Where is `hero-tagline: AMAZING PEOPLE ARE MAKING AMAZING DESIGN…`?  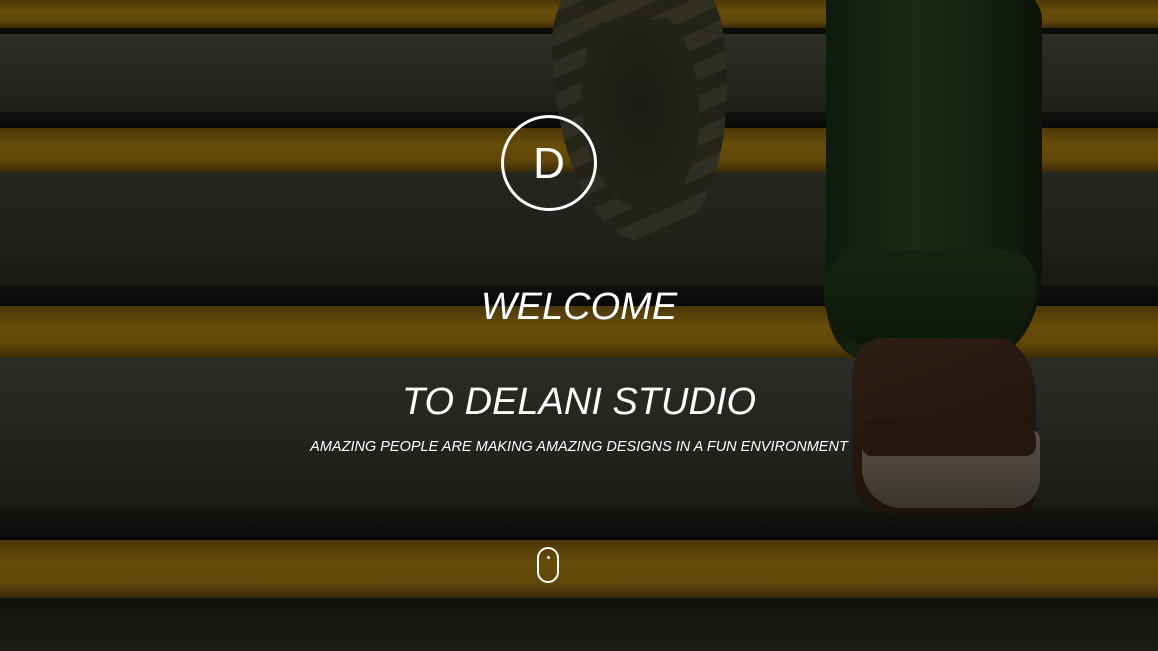 hero-tagline: AMAZING PEOPLE ARE MAKING AMAZING DESIGN… is located at coordinates (579, 447).